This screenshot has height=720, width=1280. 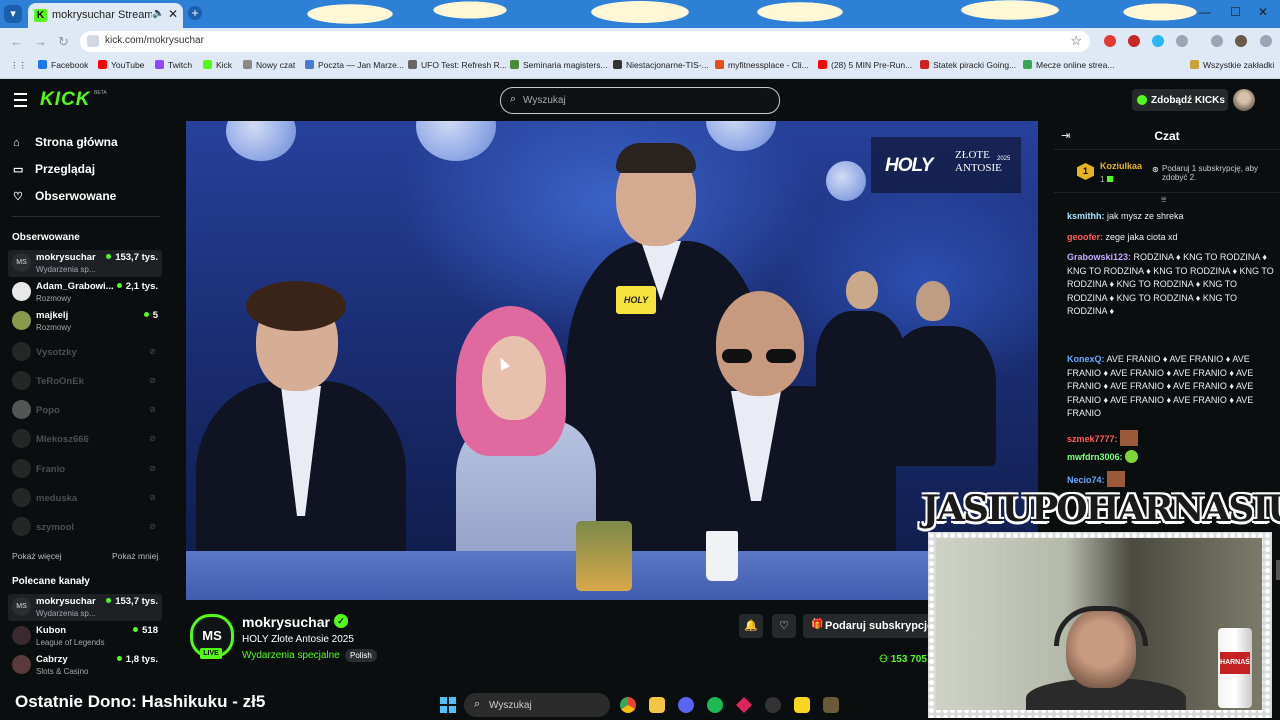 What do you see at coordinates (13, 14) in the screenshot?
I see `tab-search-button: ▾` at bounding box center [13, 14].